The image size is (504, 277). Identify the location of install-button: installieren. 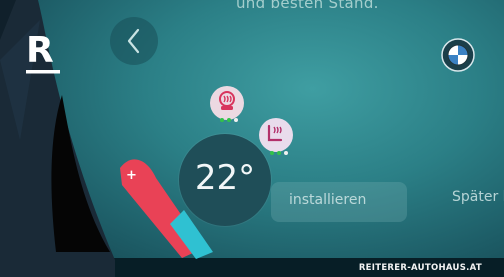
(339, 202).